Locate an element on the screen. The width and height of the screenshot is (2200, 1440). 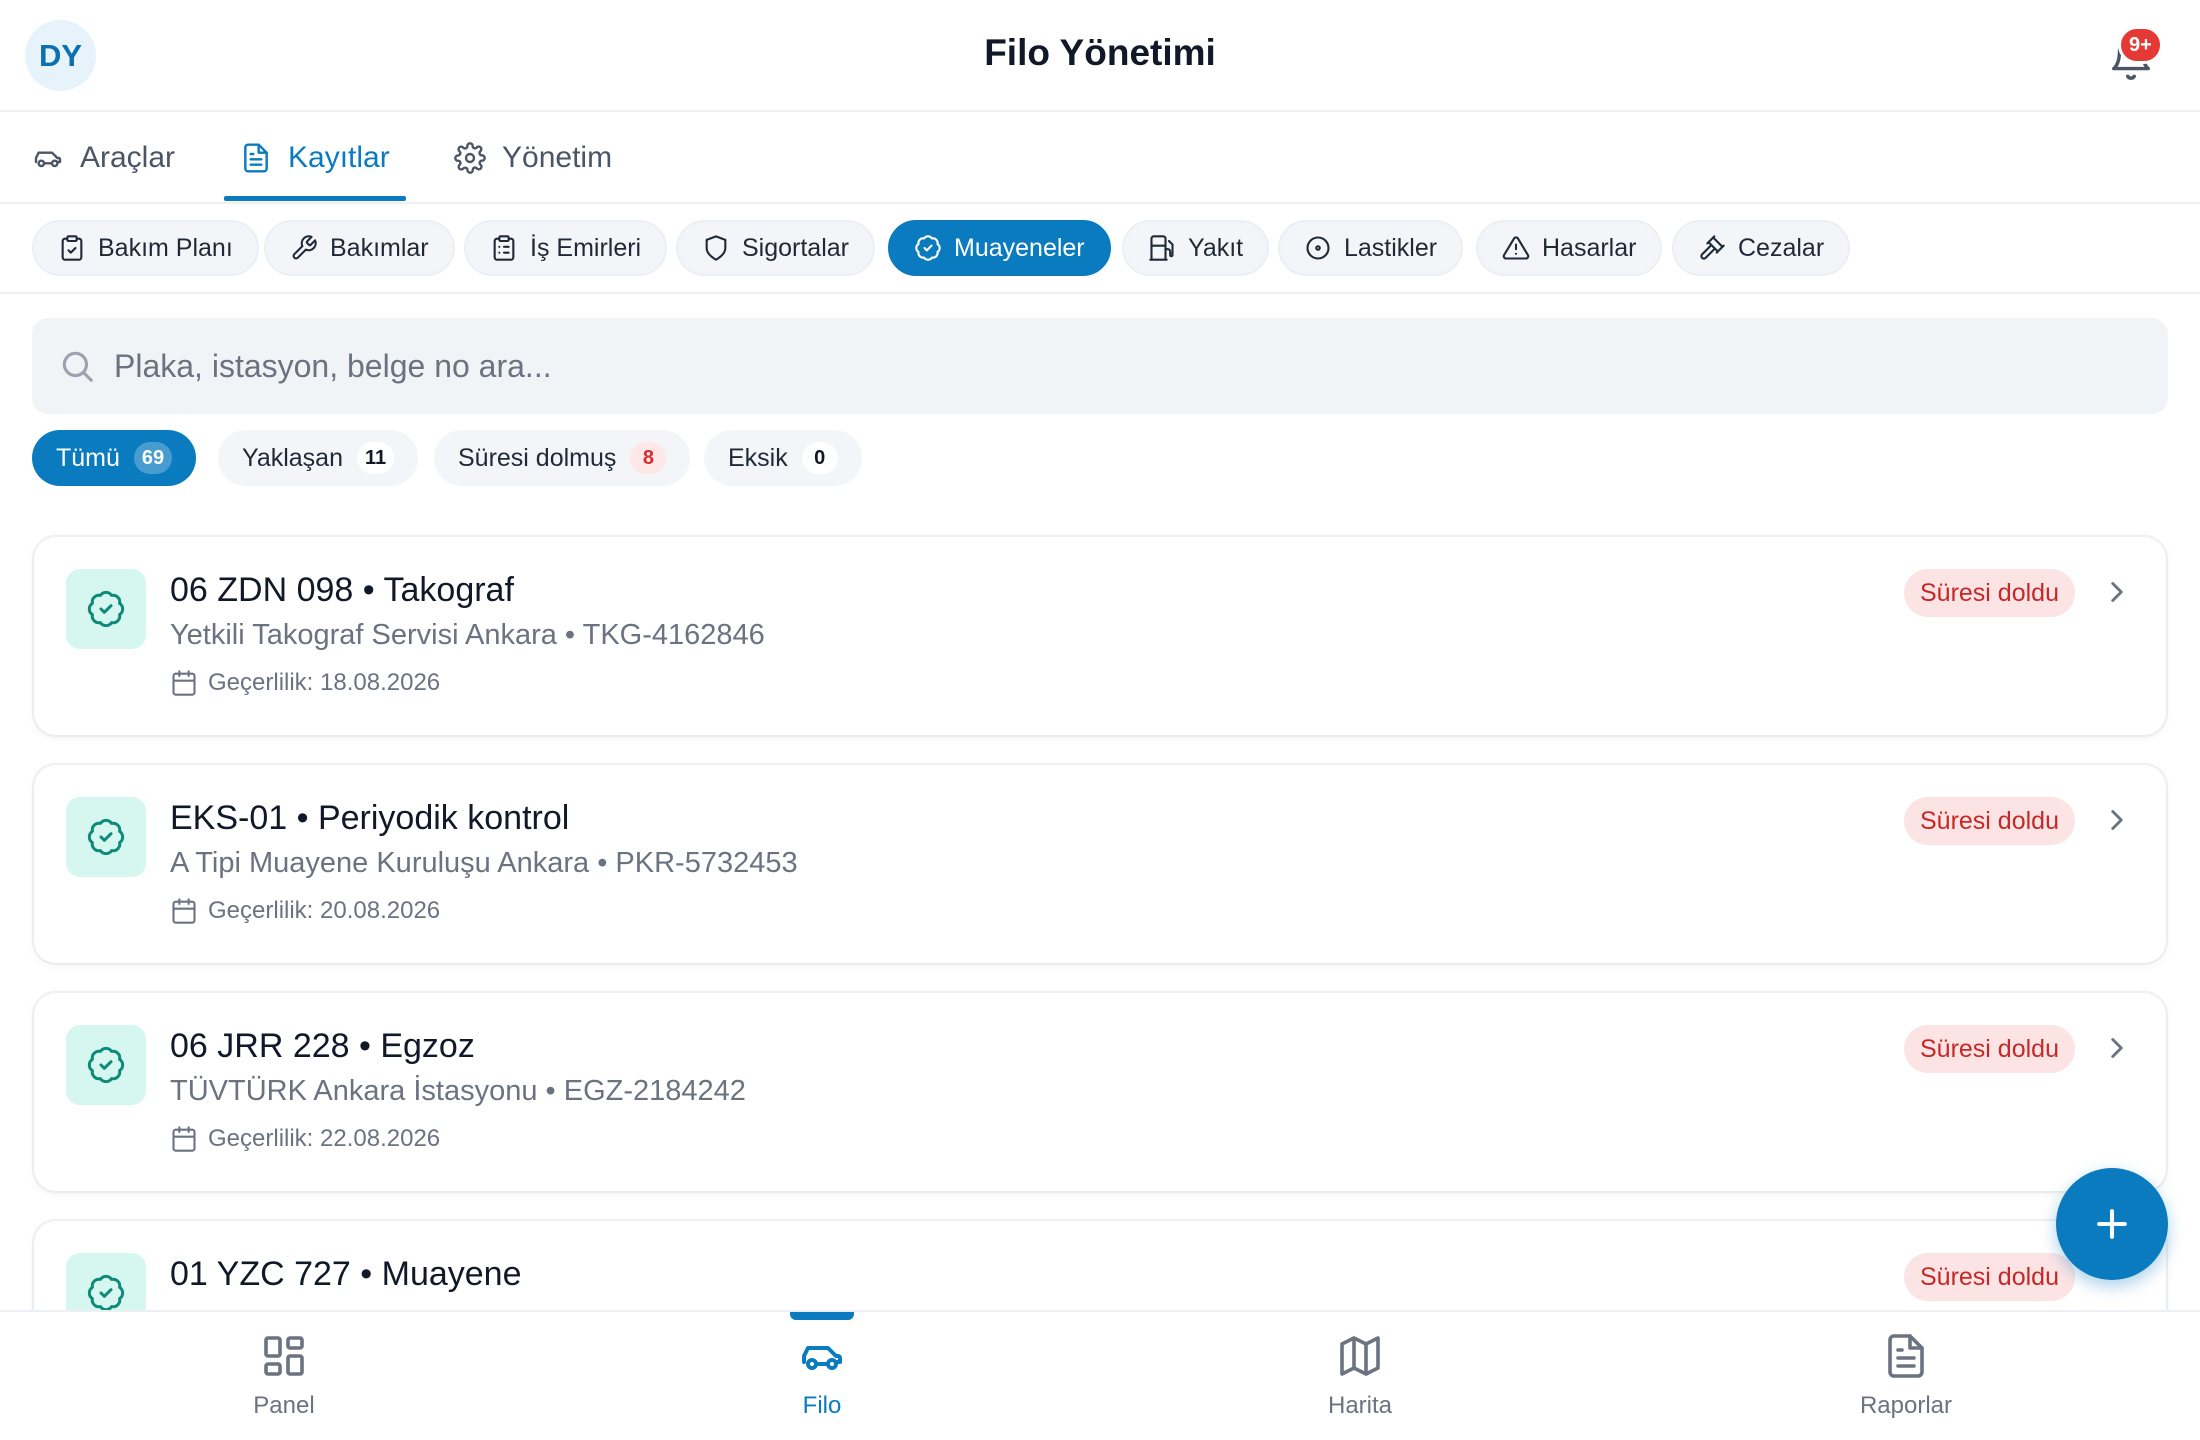
chip-label: Hasarlar is located at coordinates (1589, 247).